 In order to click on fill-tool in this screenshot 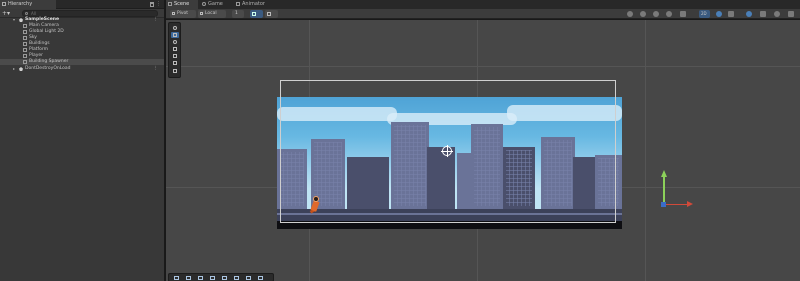, I will do `click(248, 278)`.